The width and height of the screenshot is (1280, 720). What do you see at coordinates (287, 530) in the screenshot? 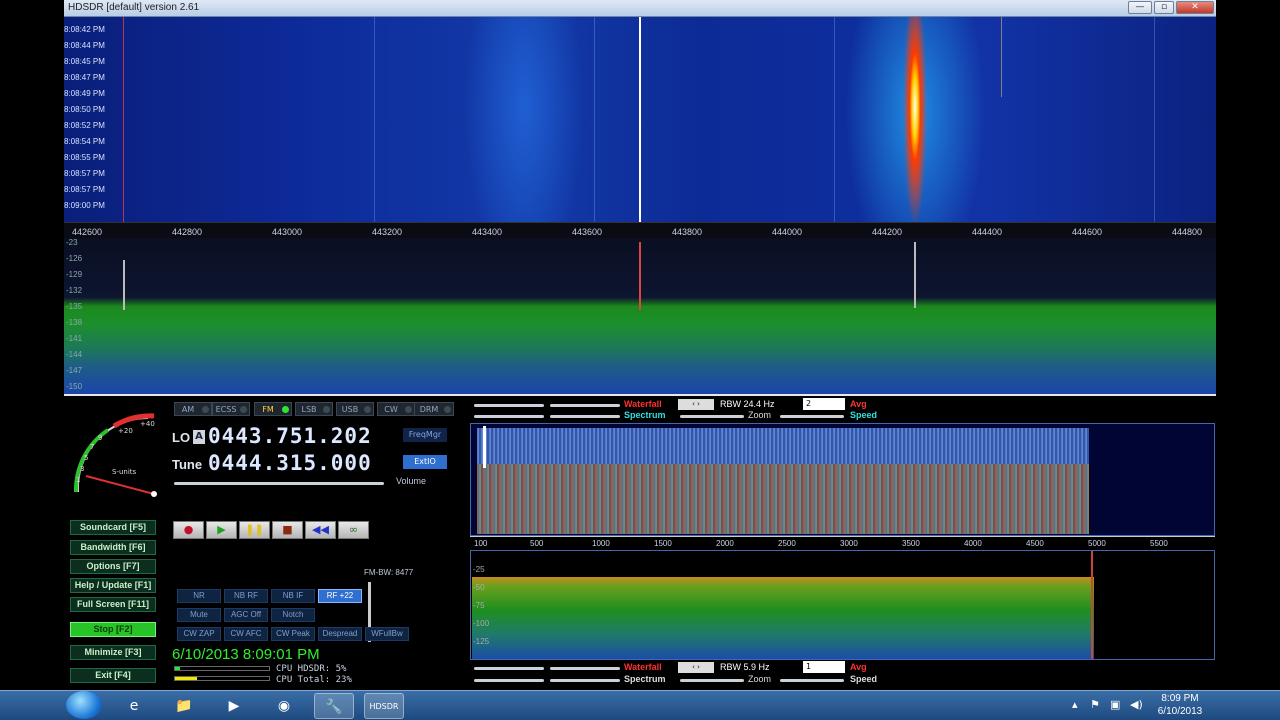
I see `stop-playback-button: ■` at bounding box center [287, 530].